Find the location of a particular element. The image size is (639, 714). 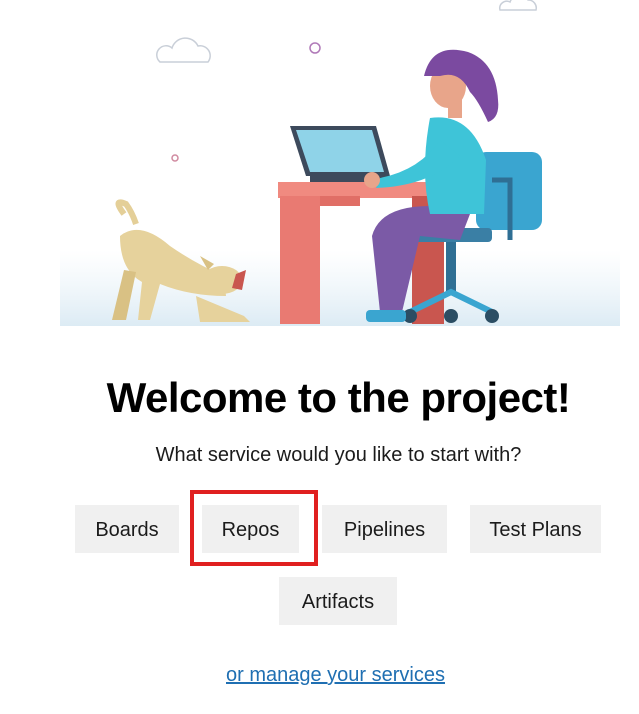

manage-services-link: or manage your services is located at coordinates (335, 675).